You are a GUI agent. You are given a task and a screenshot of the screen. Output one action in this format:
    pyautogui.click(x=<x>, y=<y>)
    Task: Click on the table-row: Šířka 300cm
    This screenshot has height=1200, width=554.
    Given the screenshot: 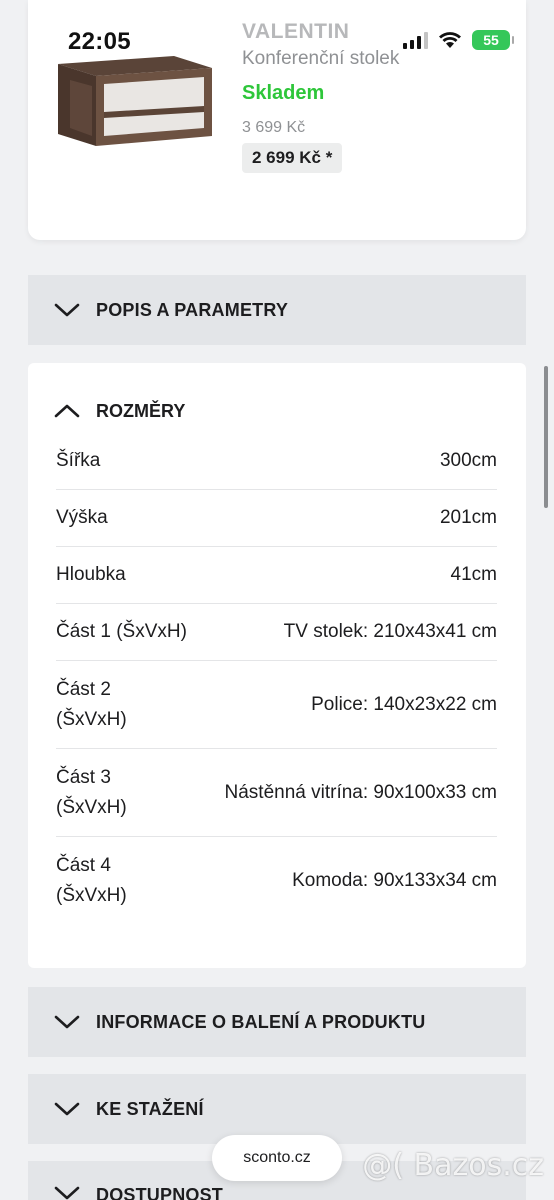 What is the action you would take?
    pyautogui.click(x=276, y=461)
    